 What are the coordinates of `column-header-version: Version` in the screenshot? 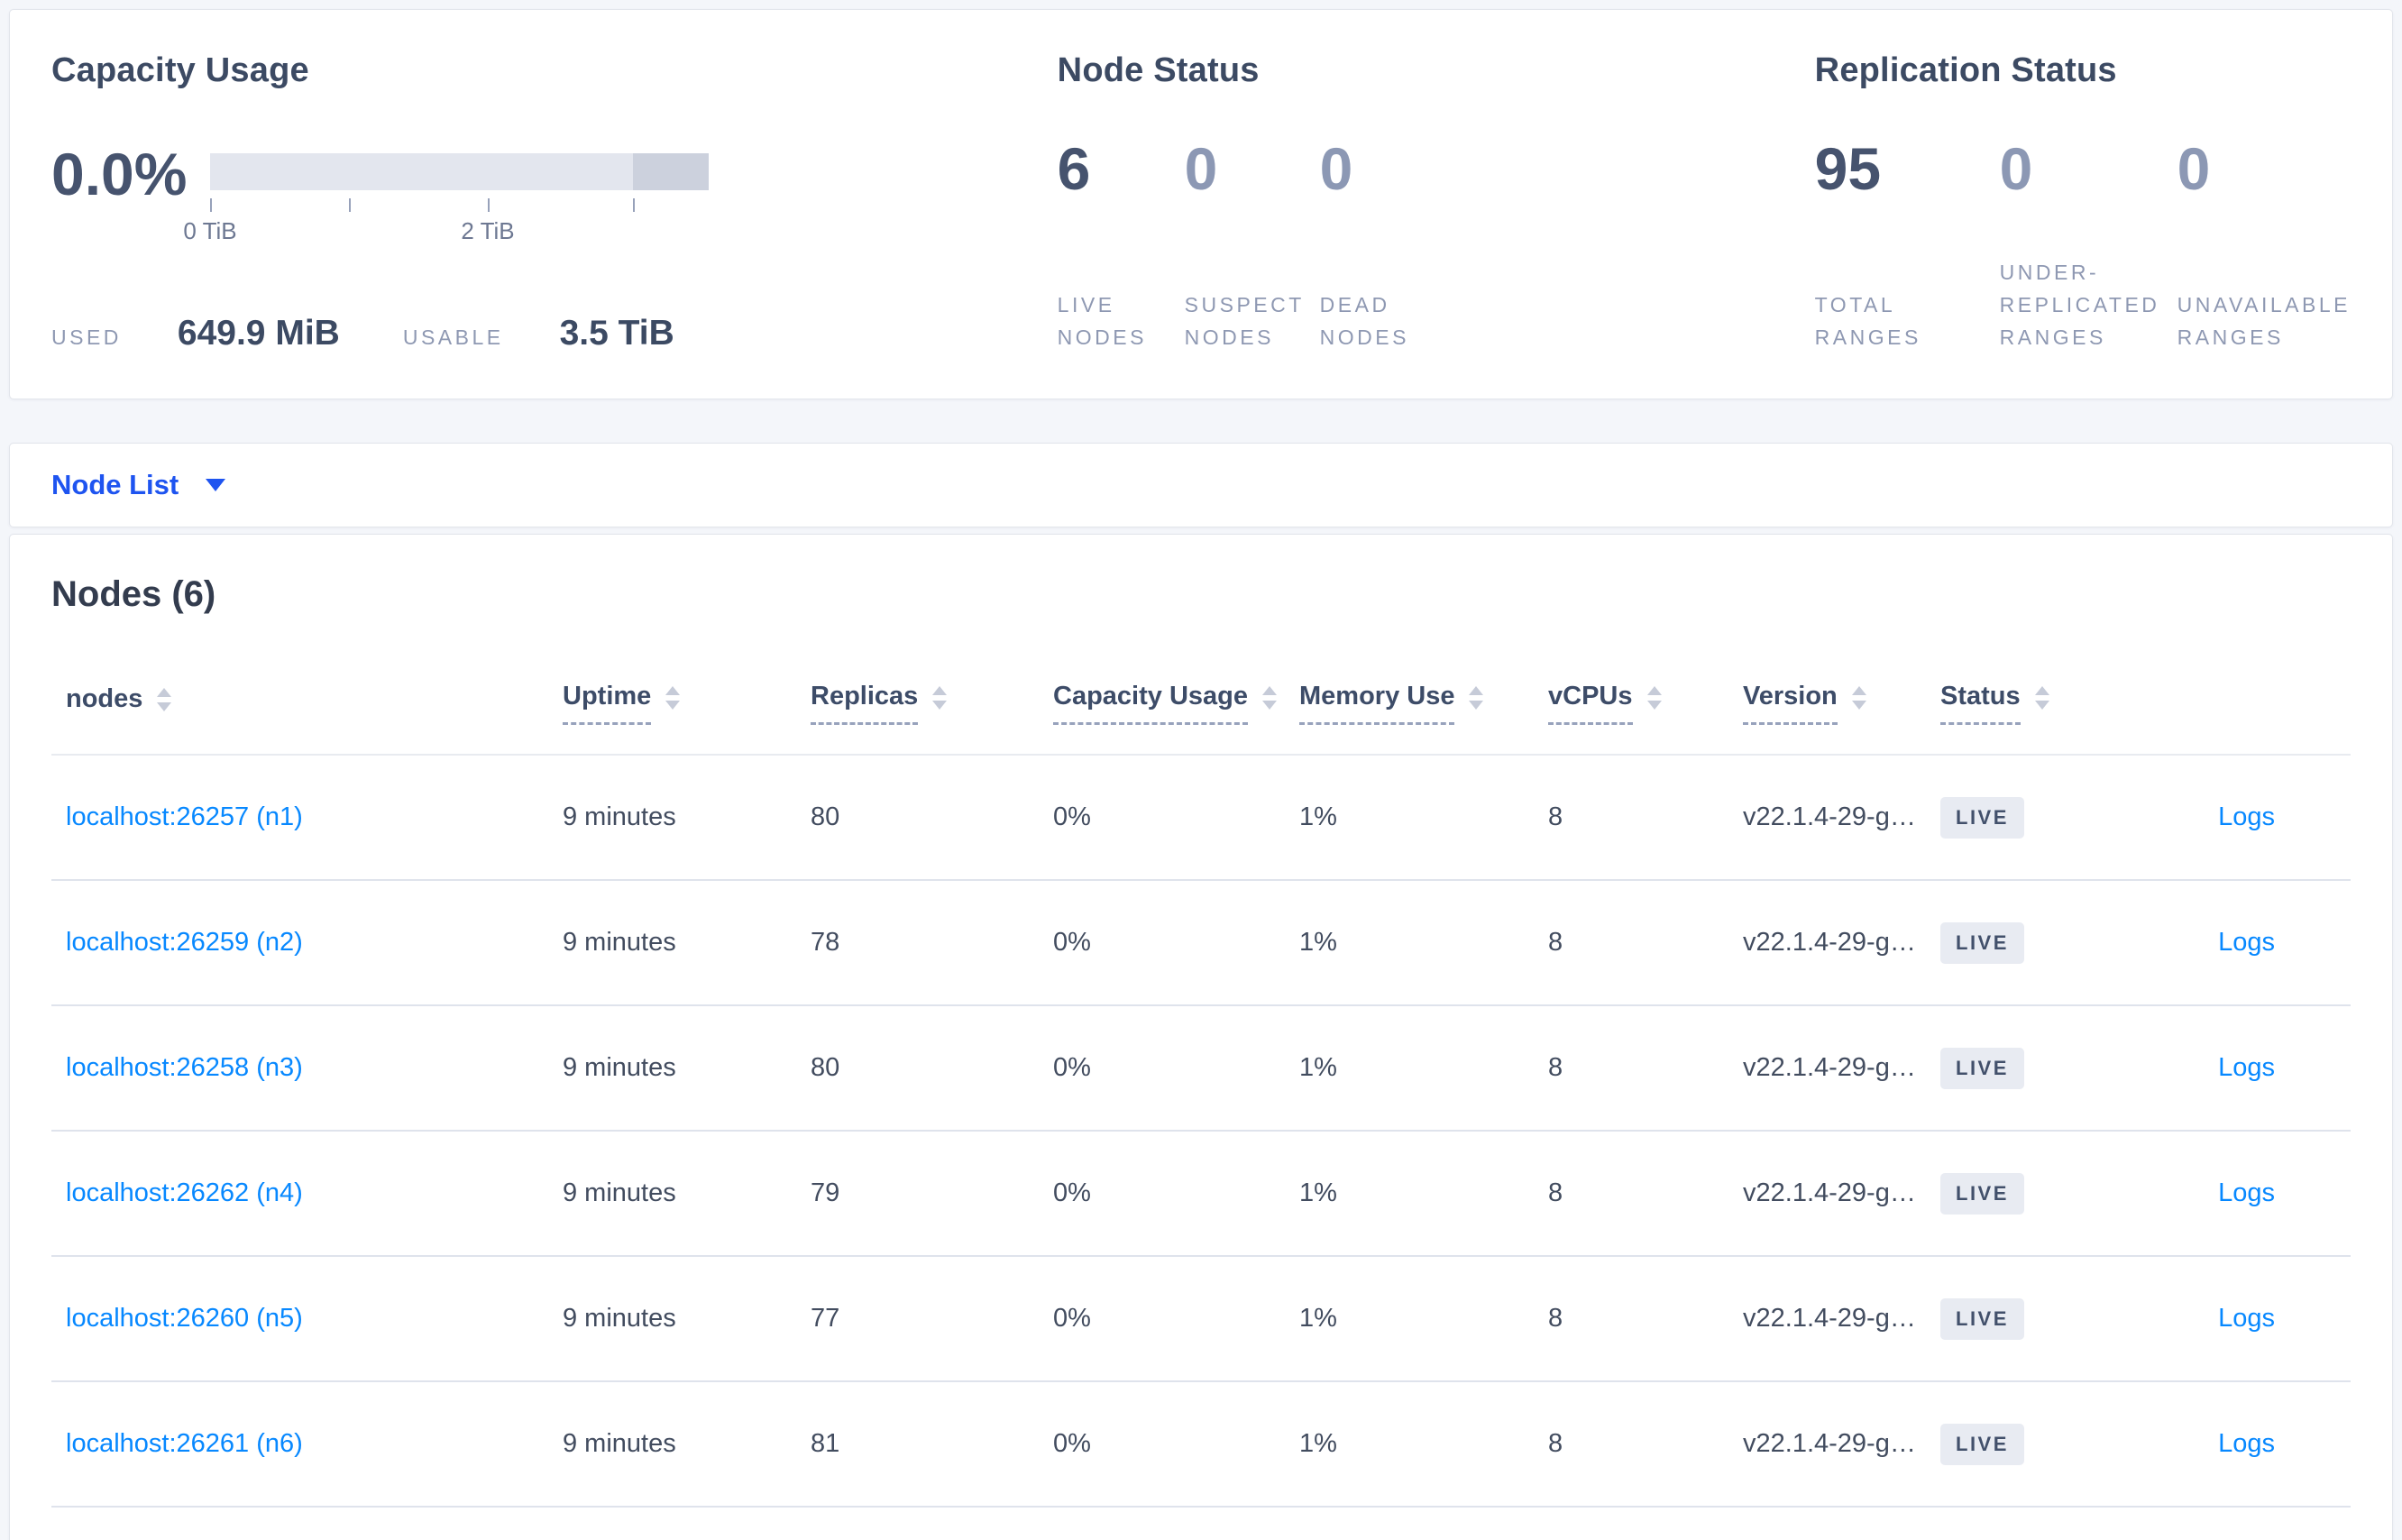 It's located at (1841, 696).